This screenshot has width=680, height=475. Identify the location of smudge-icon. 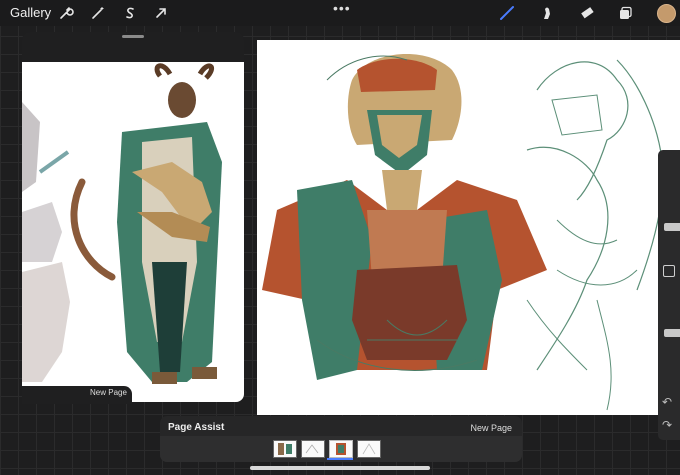
(547, 13).